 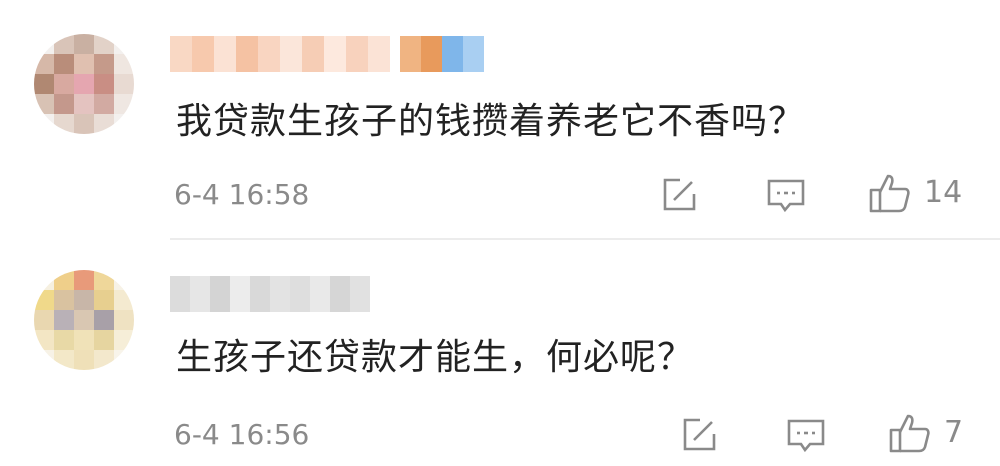 I want to click on comment-time: 6-4 16:58, so click(x=242, y=194).